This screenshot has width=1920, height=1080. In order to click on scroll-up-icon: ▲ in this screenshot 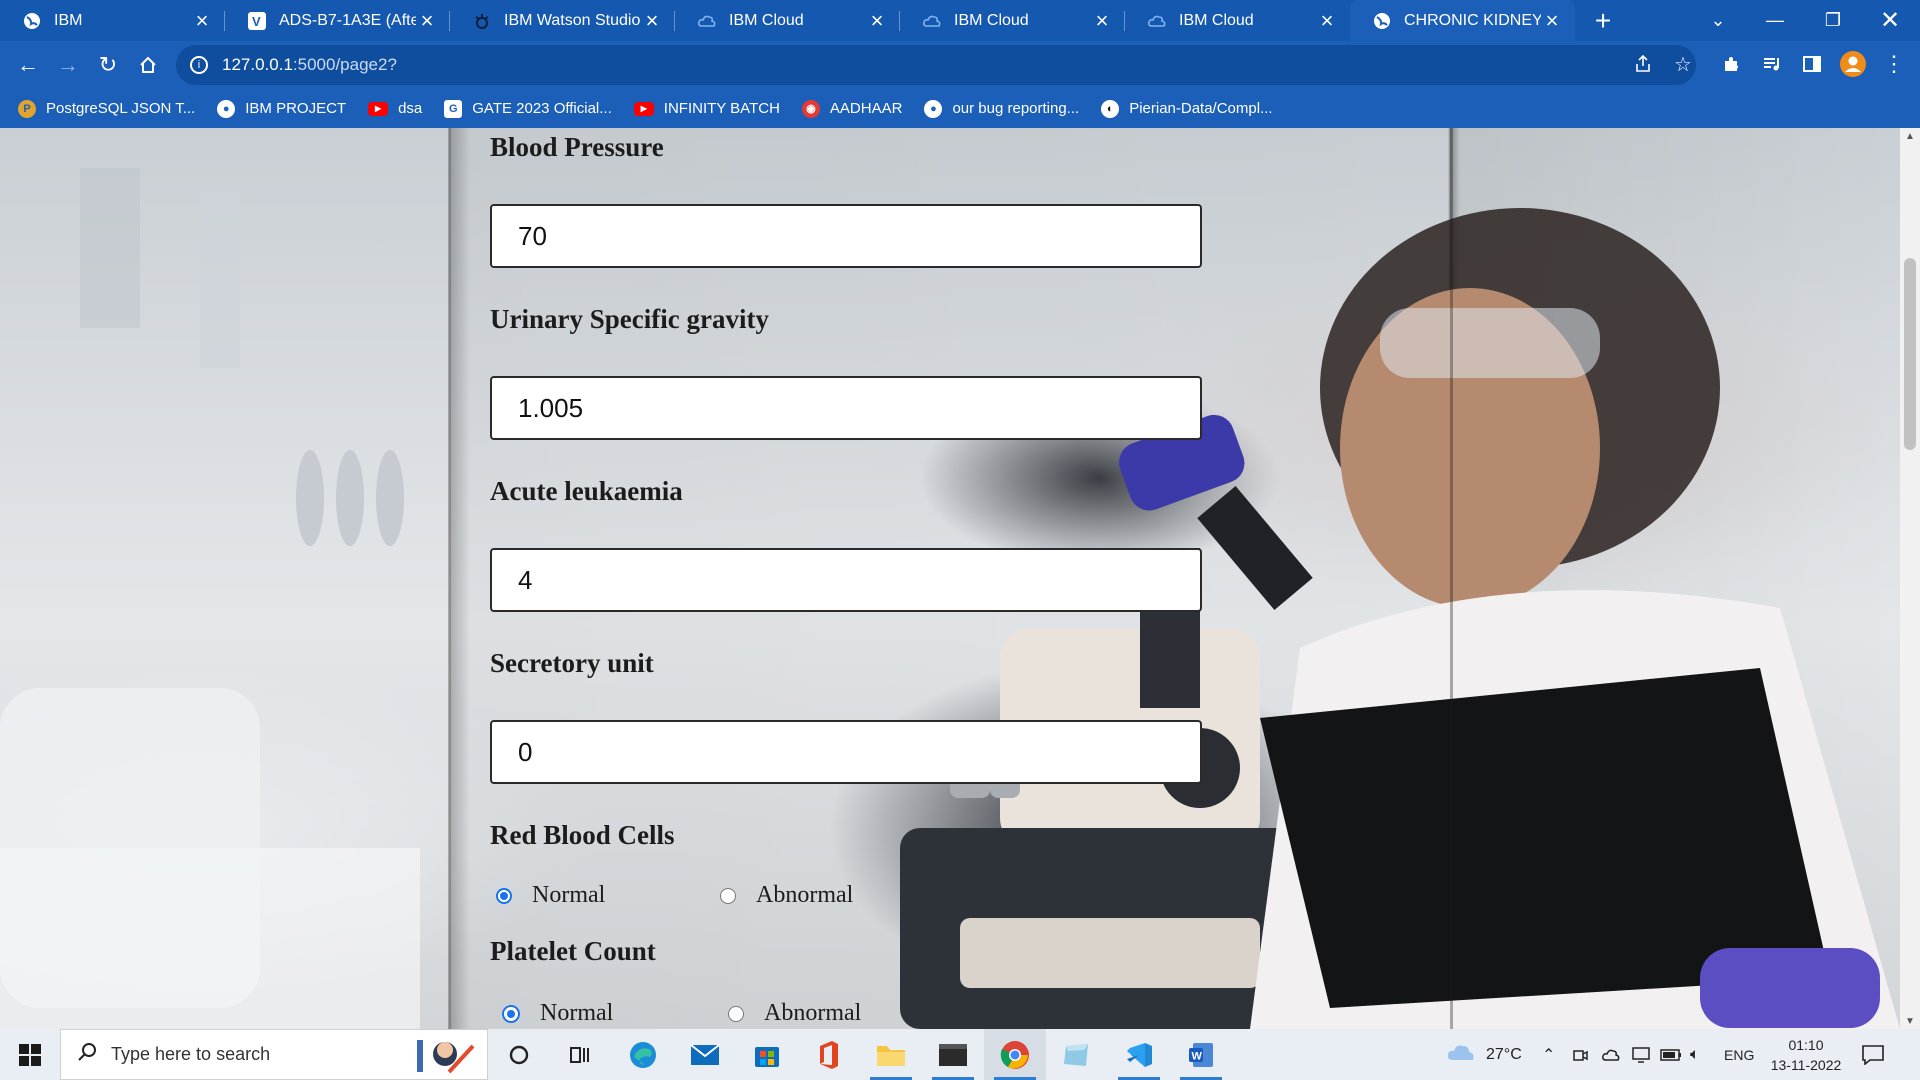, I will do `click(1910, 136)`.